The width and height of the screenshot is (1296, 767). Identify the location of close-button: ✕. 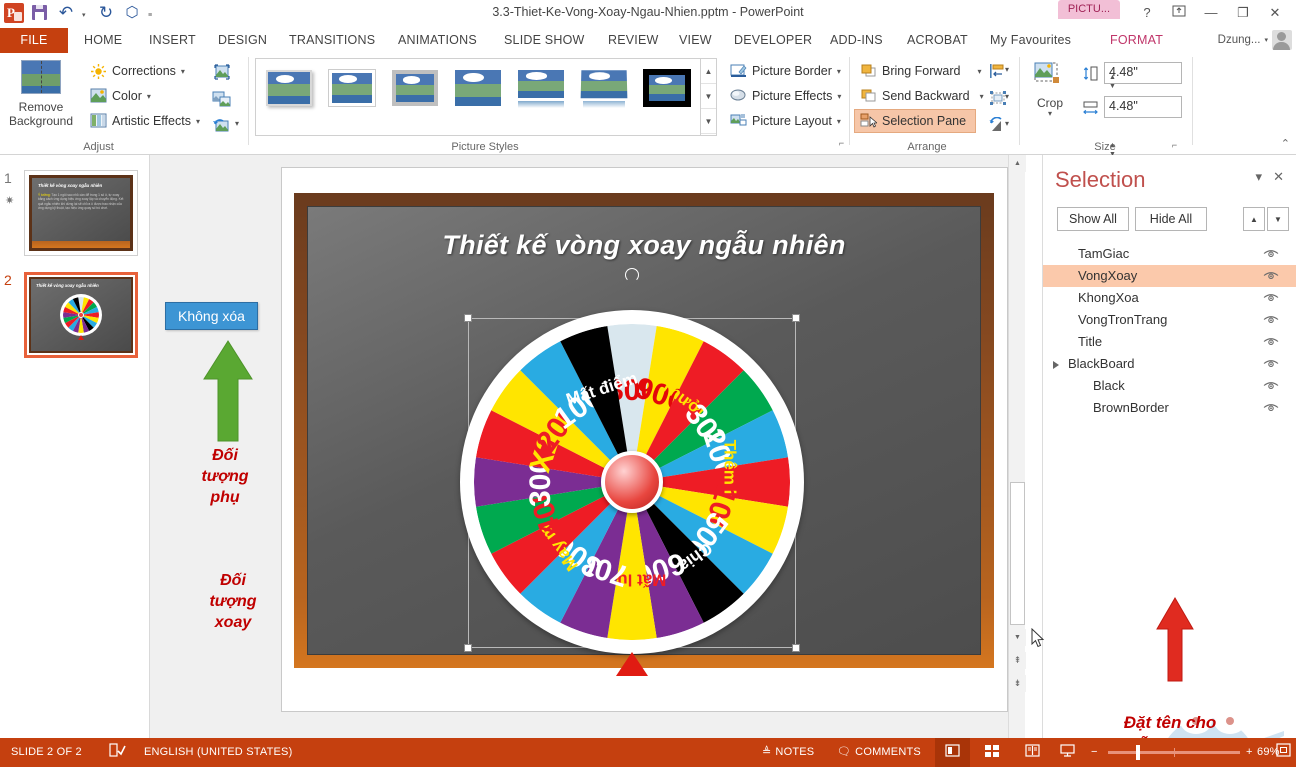
(1275, 13).